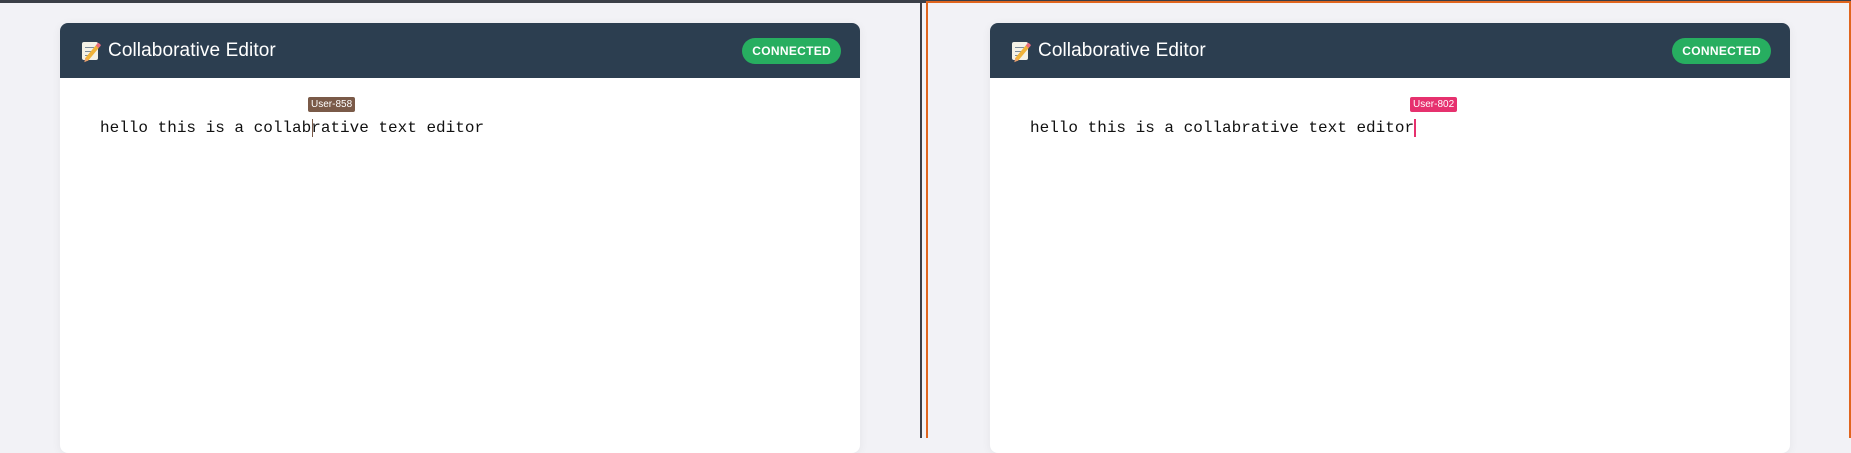 This screenshot has height=453, width=1851. Describe the element at coordinates (921, 219) in the screenshot. I see `pane-divider` at that location.